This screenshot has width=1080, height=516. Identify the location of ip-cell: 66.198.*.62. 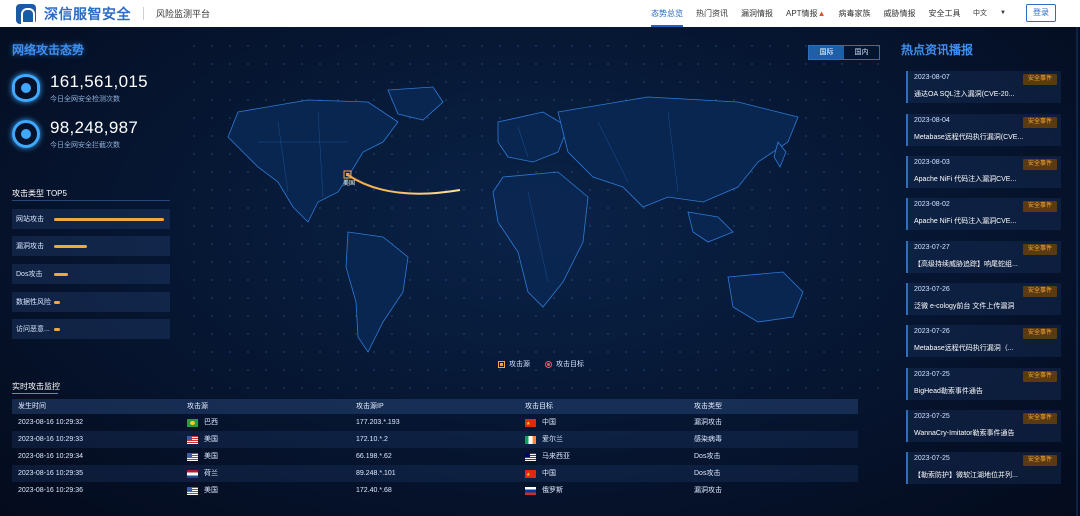
(374, 456).